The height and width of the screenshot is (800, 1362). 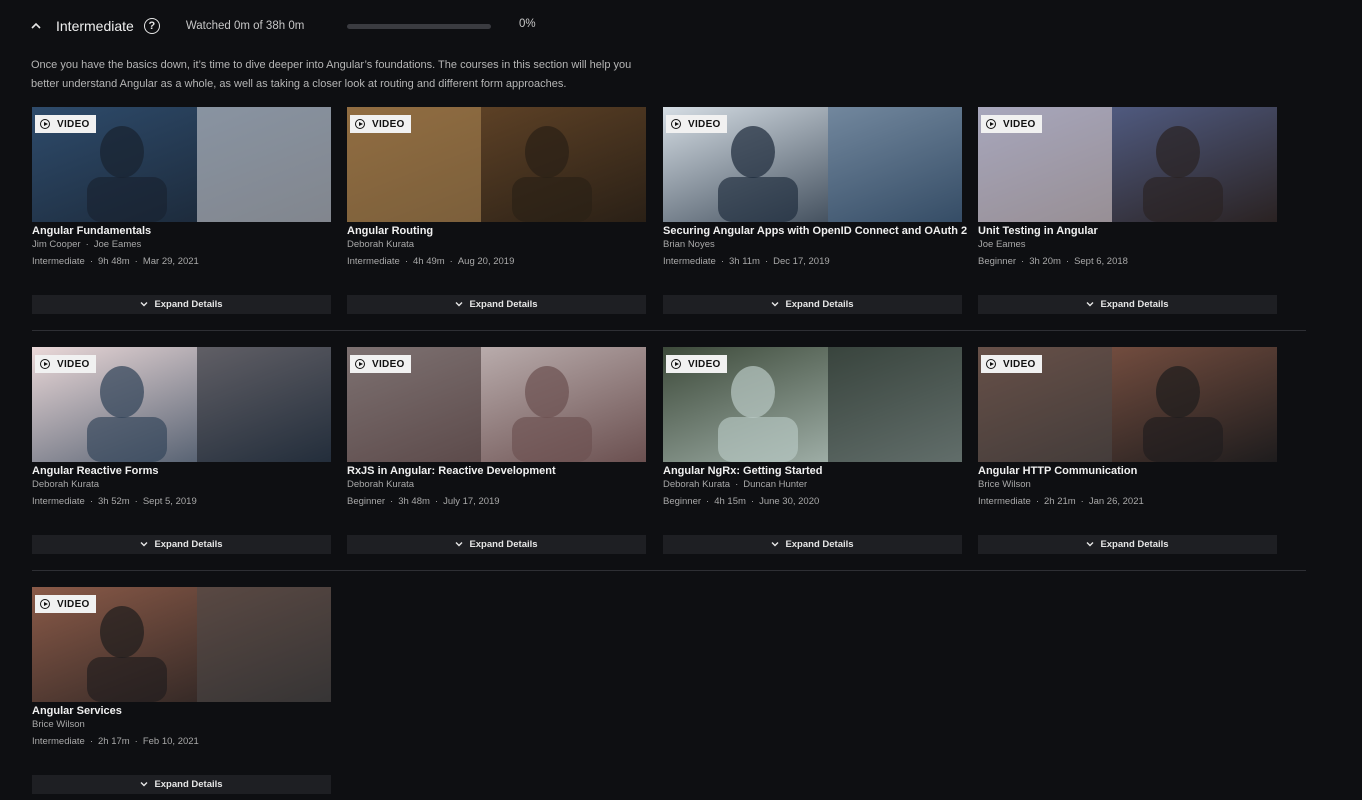 What do you see at coordinates (1004, 501) in the screenshot?
I see `course-level: Intermediate` at bounding box center [1004, 501].